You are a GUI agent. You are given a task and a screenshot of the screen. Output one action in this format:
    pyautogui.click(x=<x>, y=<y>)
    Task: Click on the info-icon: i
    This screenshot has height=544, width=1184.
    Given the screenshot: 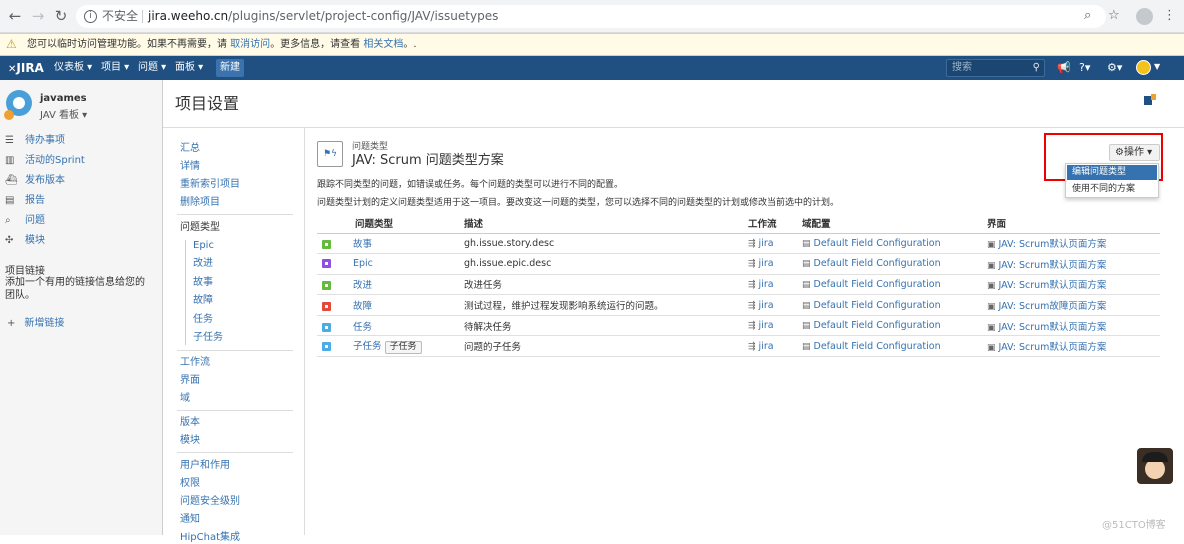 What is the action you would take?
    pyautogui.click(x=90, y=16)
    